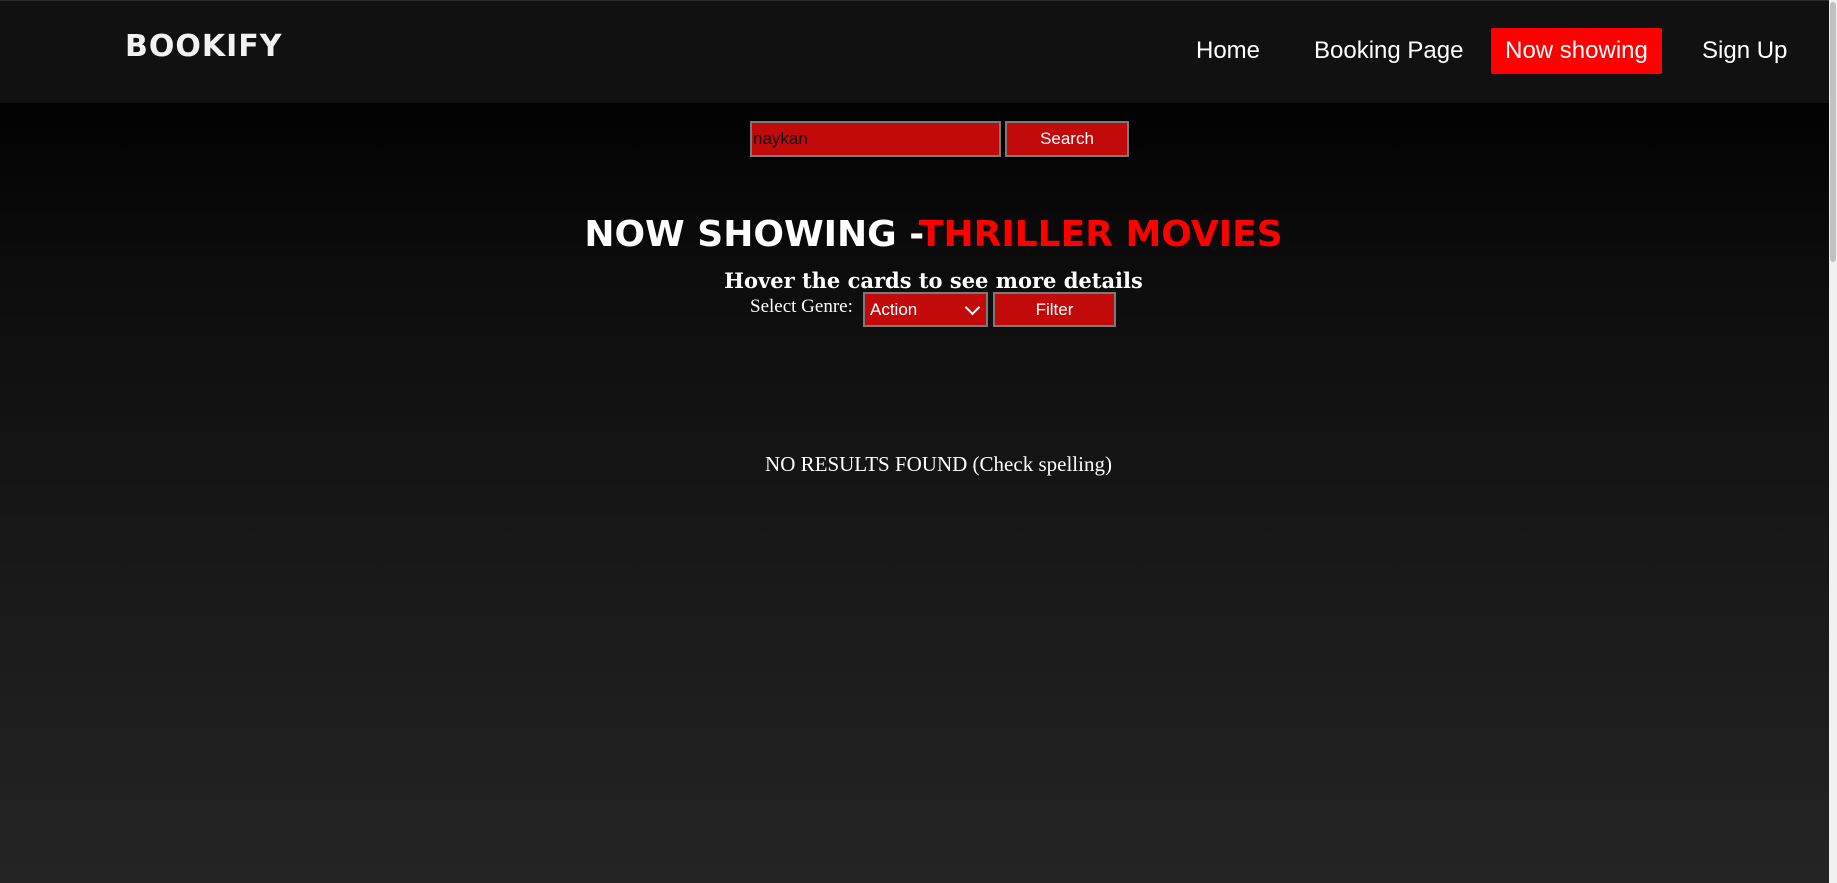 This screenshot has width=1837, height=883. I want to click on search-input, so click(875, 139).